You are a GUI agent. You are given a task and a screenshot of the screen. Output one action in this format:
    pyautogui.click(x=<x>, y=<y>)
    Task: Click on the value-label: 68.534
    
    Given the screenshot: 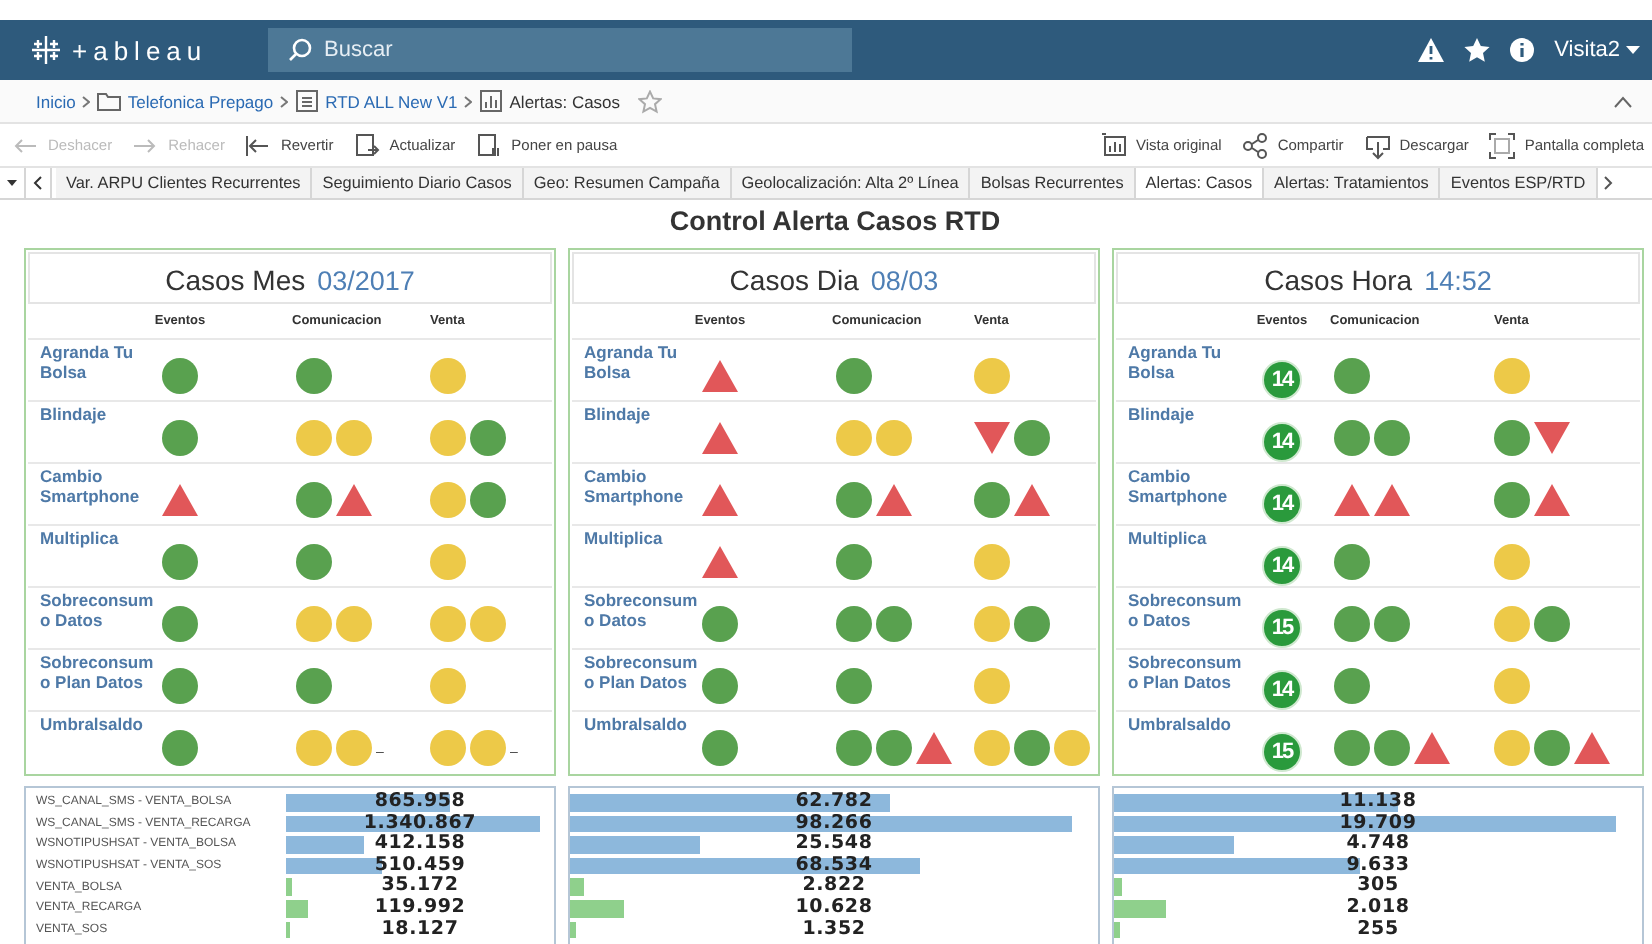 What is the action you would take?
    pyautogui.click(x=834, y=864)
    